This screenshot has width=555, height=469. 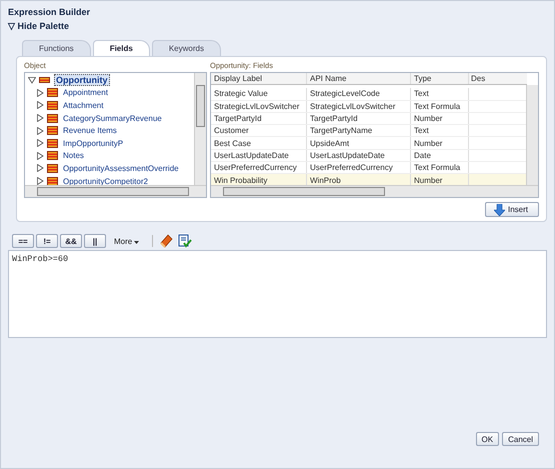 What do you see at coordinates (82, 80) in the screenshot?
I see `tree-item: Opportunity` at bounding box center [82, 80].